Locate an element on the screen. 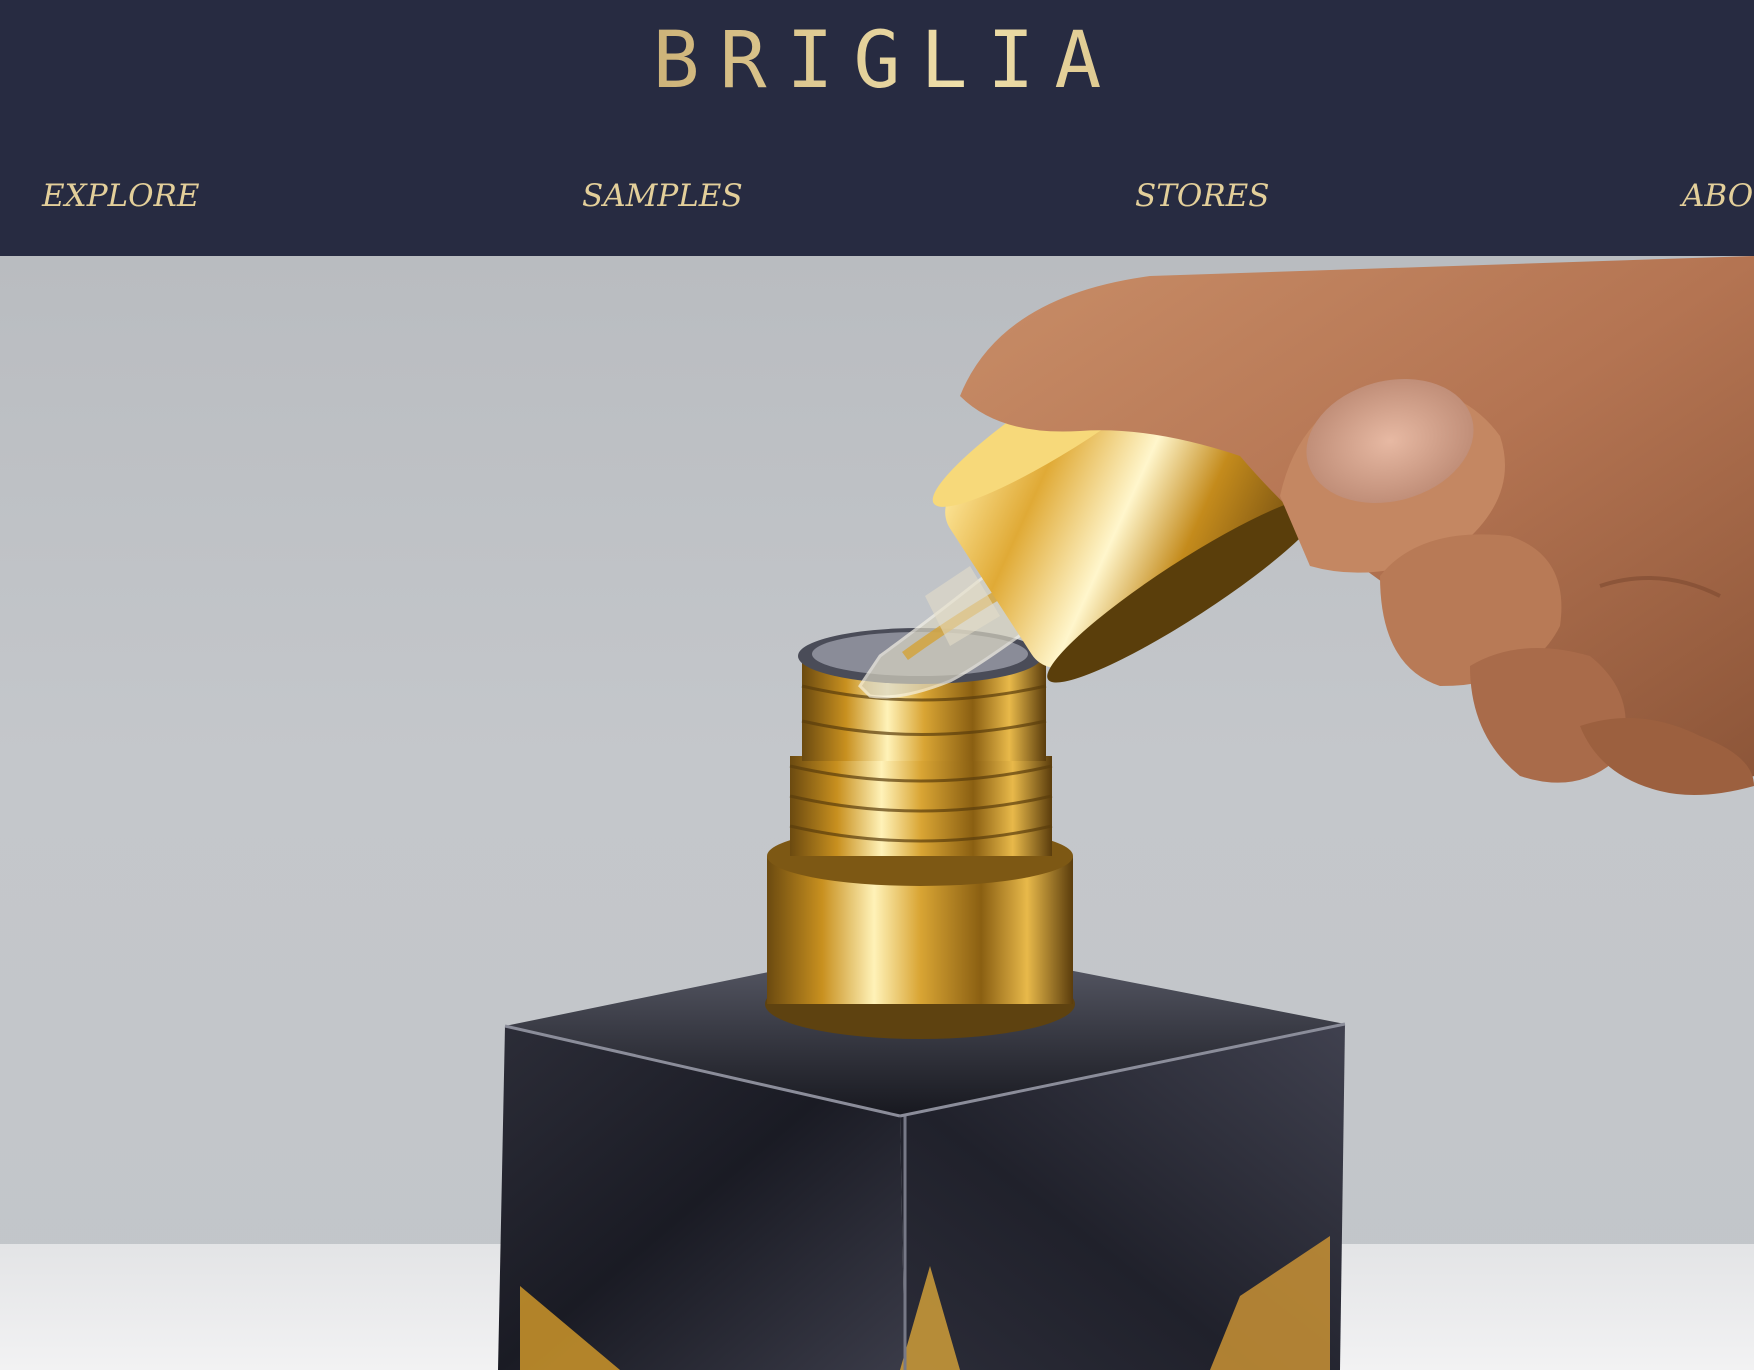 The width and height of the screenshot is (1754, 1370). main-nav: EXPLORE SAMPLES STORES ABOUT is located at coordinates (877, 196).